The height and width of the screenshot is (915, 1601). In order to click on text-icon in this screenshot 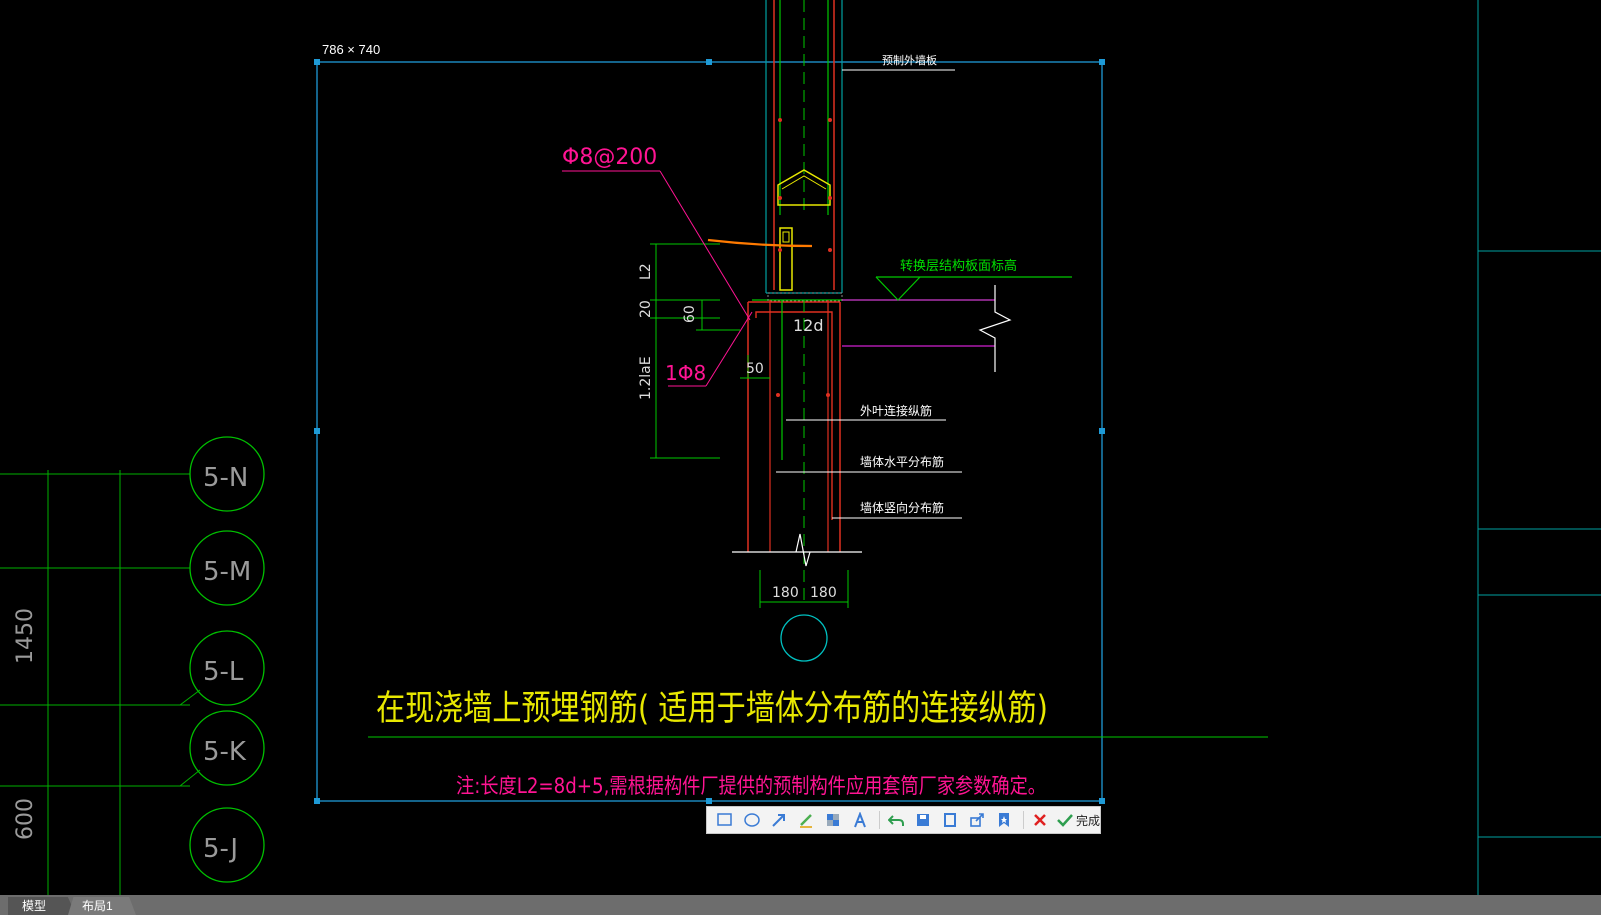, I will do `click(860, 820)`.